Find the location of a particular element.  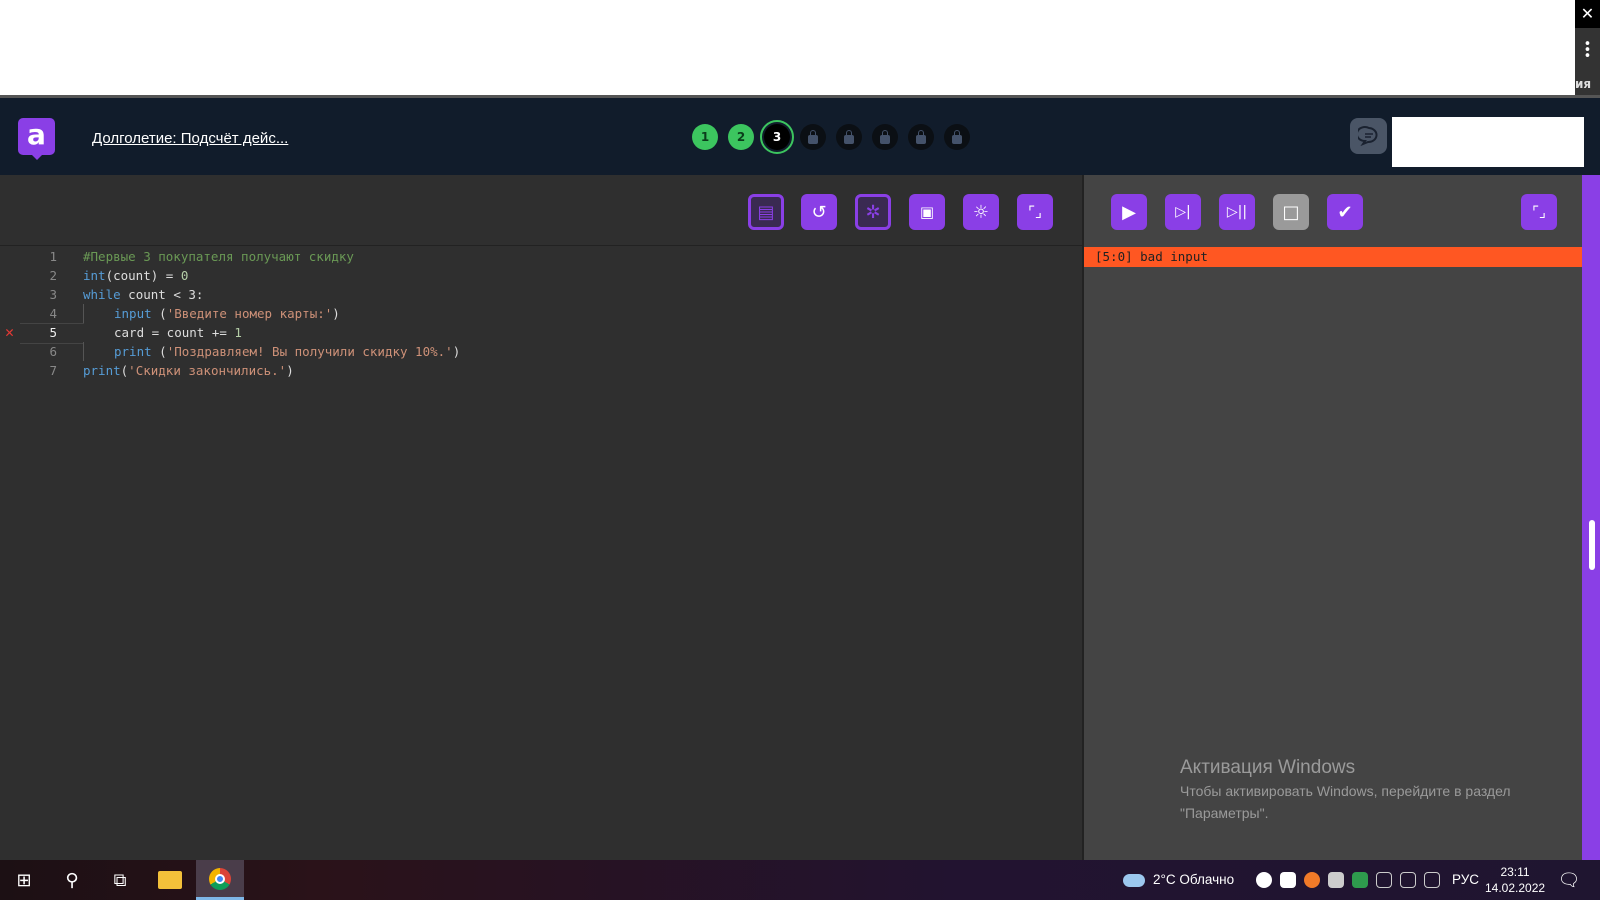

step-over-button: ▷|| is located at coordinates (1237, 212).